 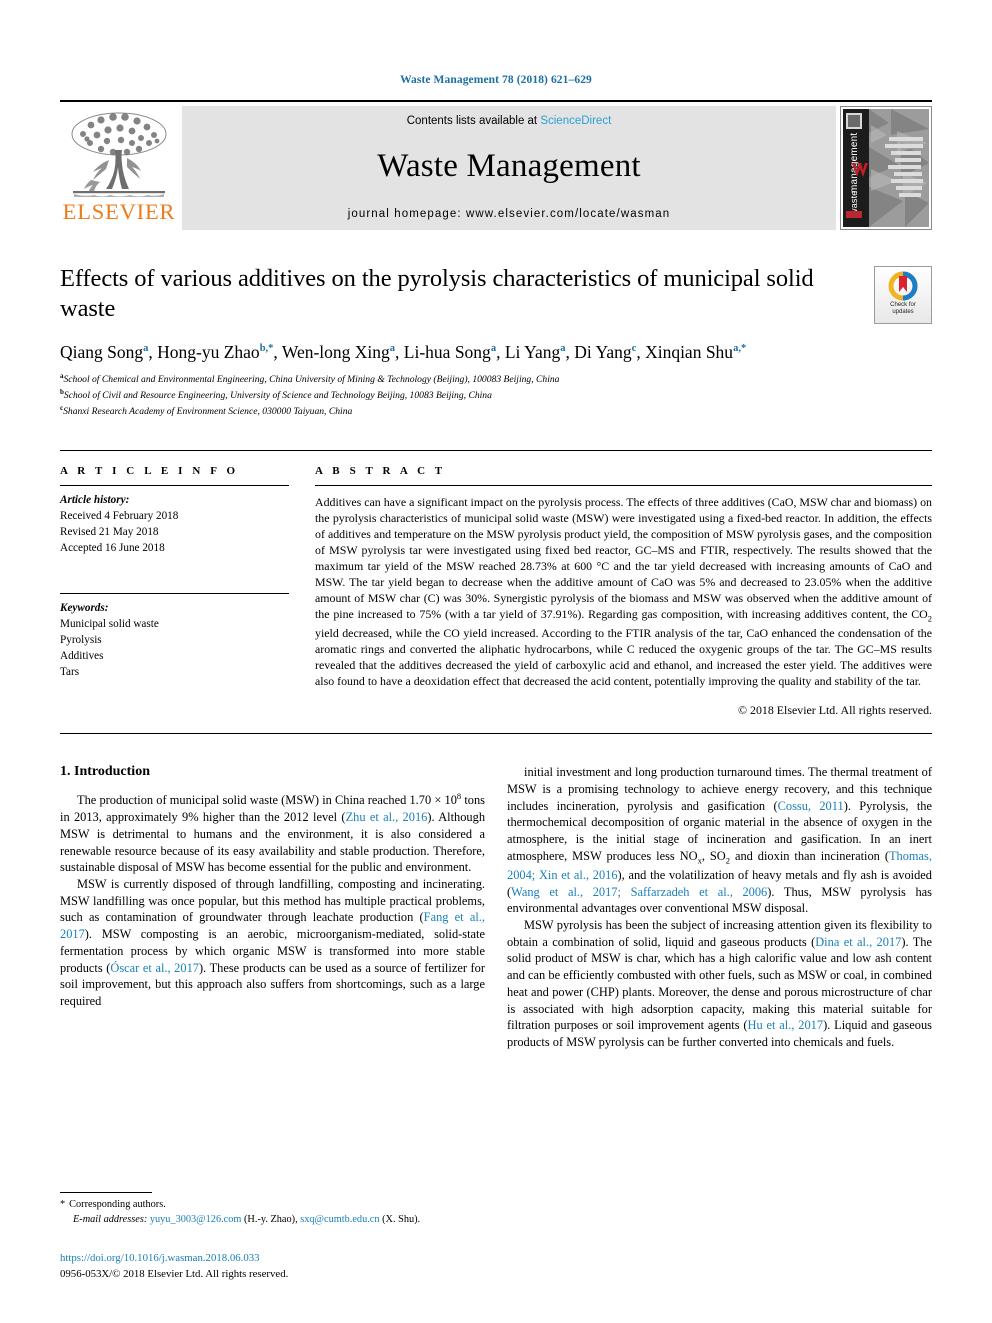 I want to click on citation-link: Óscar et al., 2017, so click(x=154, y=968).